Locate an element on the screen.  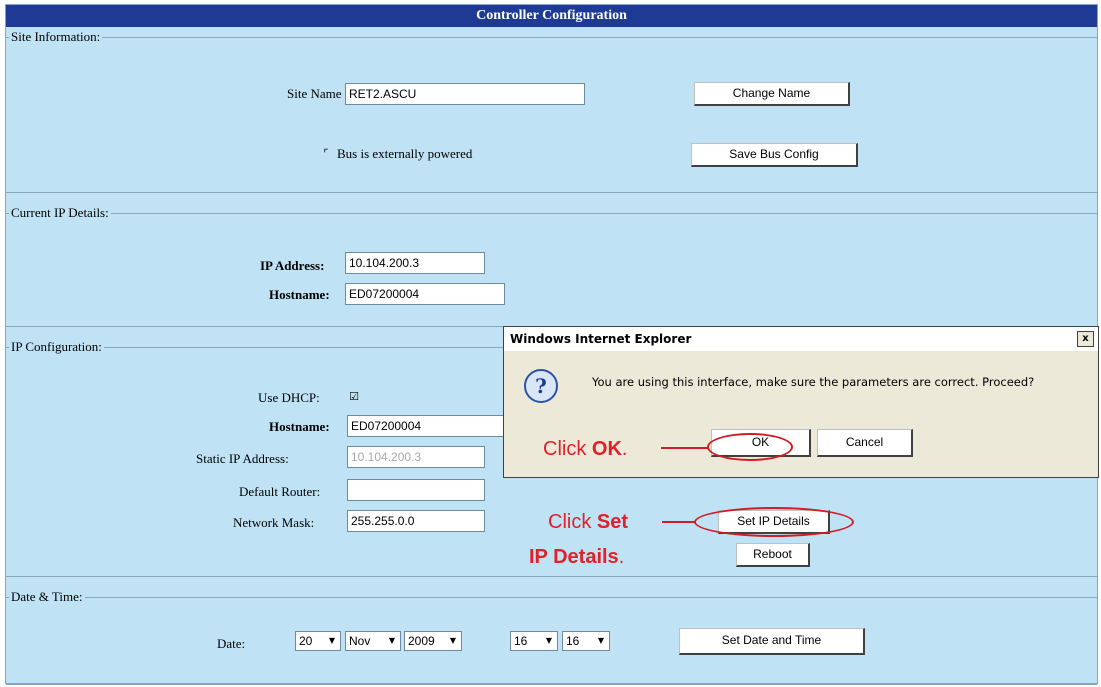
config-hostname-label: Hostname: is located at coordinates (299, 426).